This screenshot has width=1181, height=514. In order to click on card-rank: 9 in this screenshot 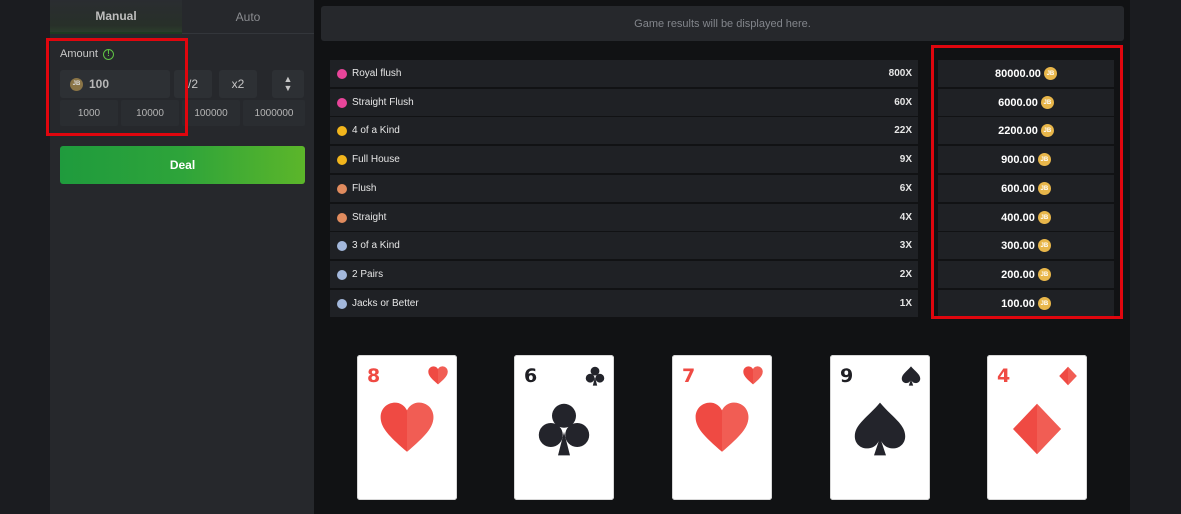, I will do `click(847, 376)`.